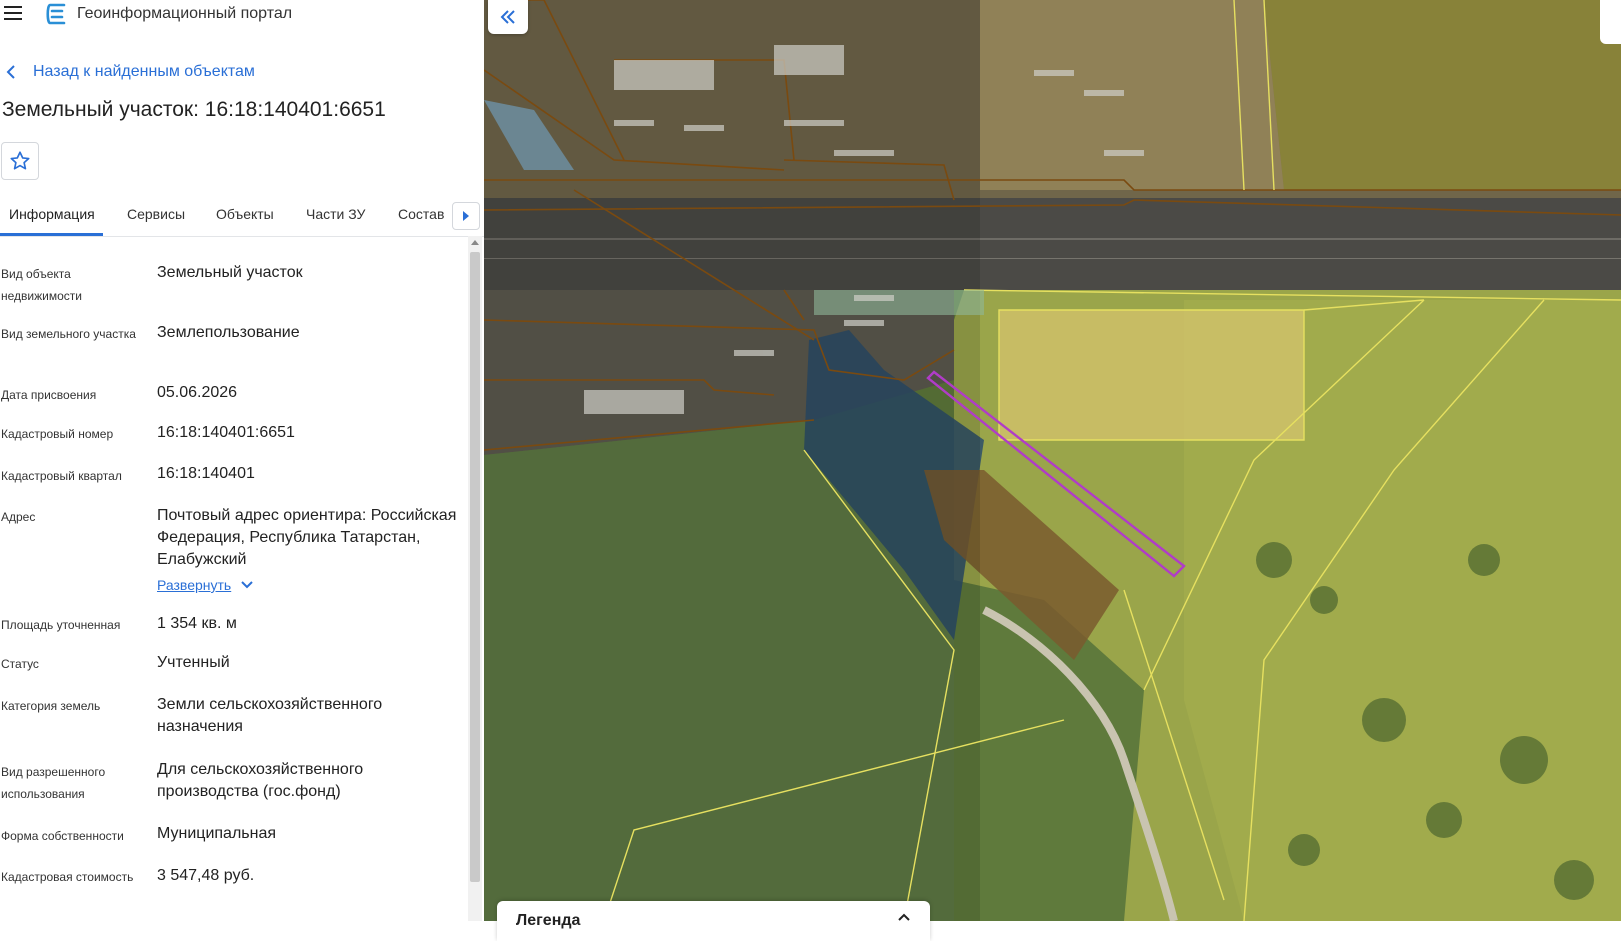  I want to click on field-label: Категория земель, so click(51, 706).